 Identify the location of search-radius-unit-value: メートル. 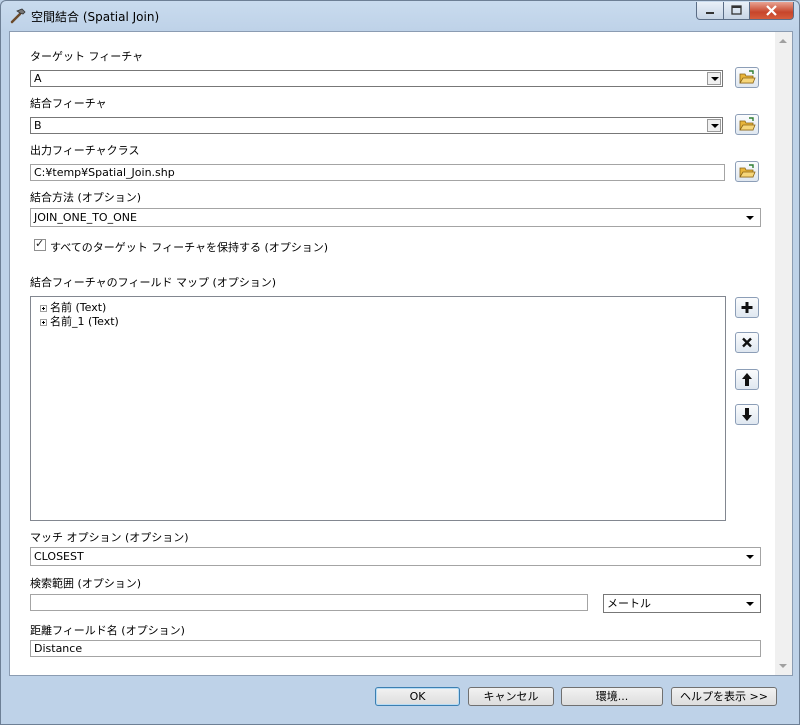
(629, 603).